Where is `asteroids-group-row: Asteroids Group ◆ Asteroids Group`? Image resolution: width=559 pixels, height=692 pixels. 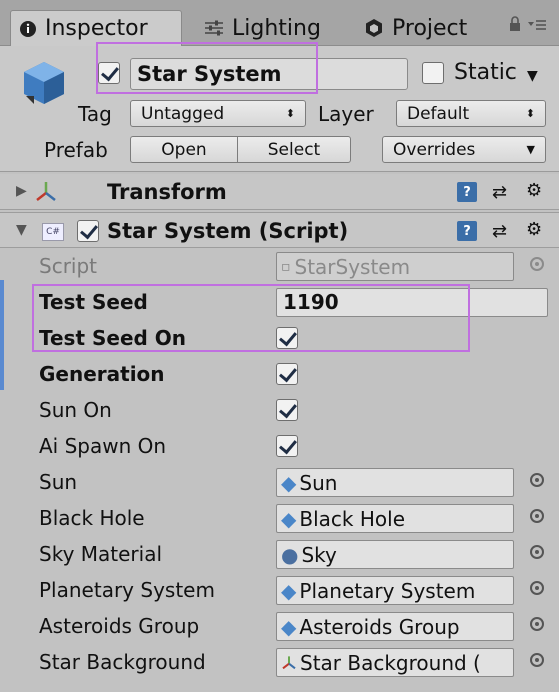 asteroids-group-row: Asteroids Group ◆ Asteroids Group is located at coordinates (279, 626).